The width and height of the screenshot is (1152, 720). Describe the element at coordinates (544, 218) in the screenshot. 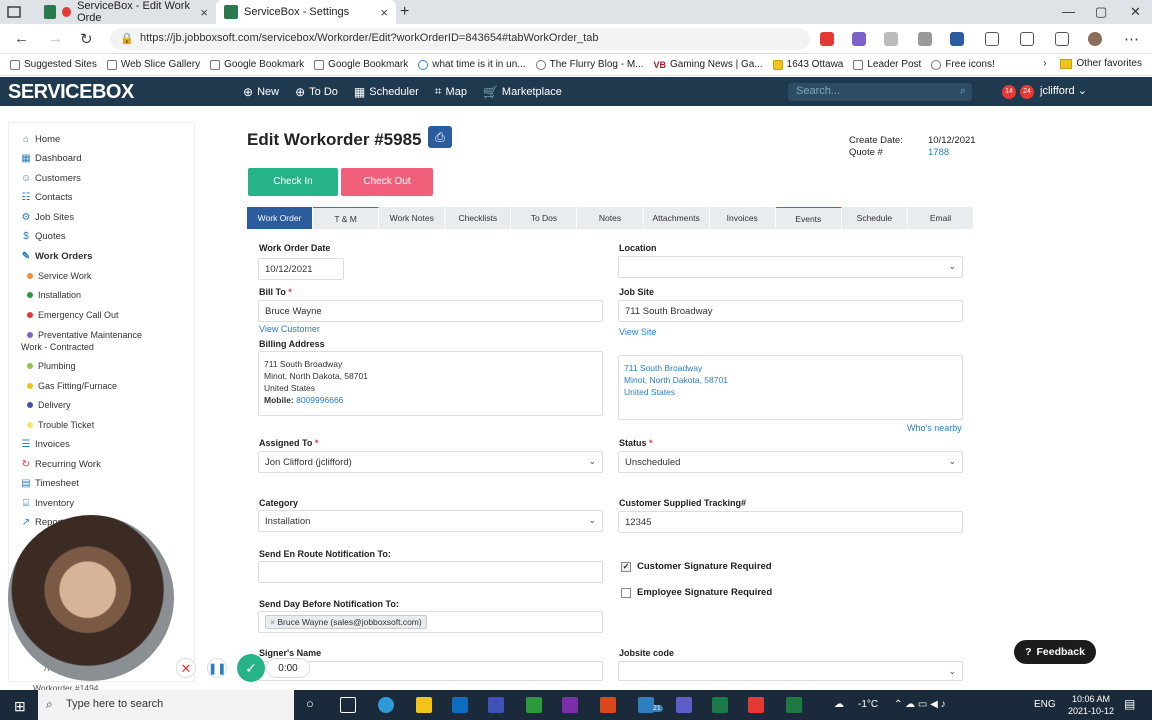

I see `tab-to-dos: To Dos` at that location.